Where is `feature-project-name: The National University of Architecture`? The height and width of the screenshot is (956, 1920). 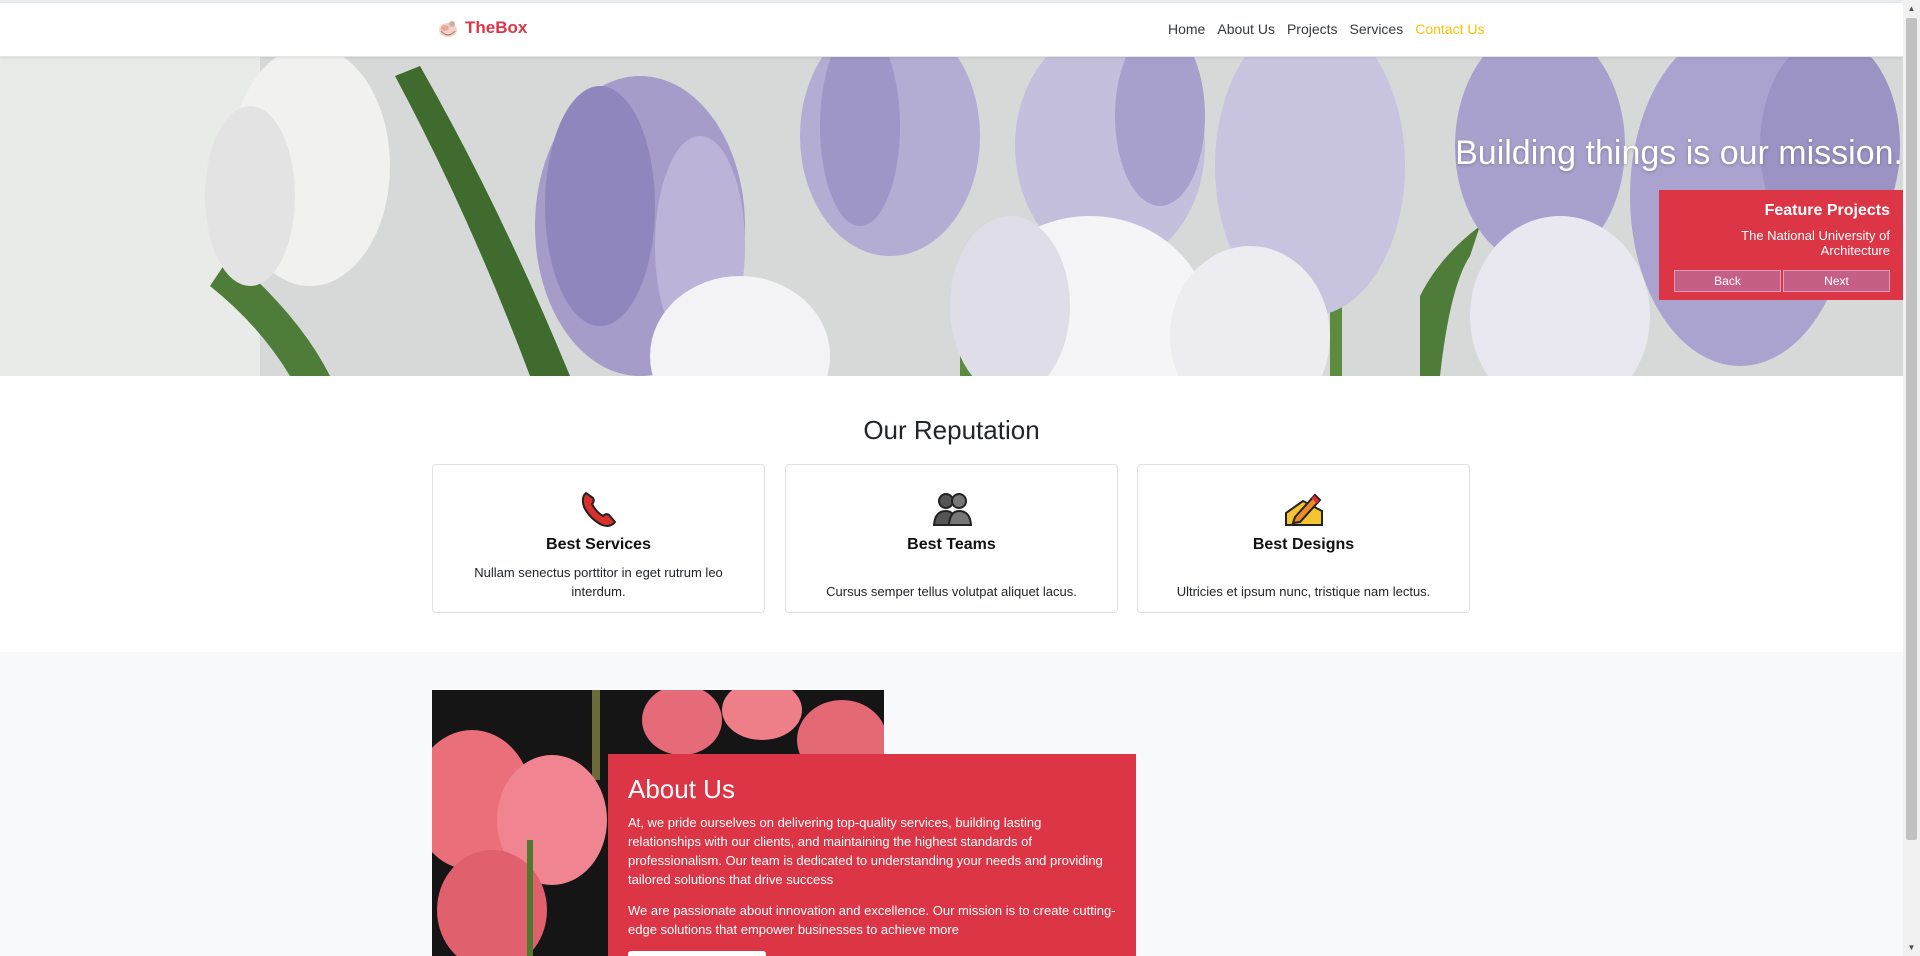 feature-project-name: The National University of Architecture is located at coordinates (1815, 243).